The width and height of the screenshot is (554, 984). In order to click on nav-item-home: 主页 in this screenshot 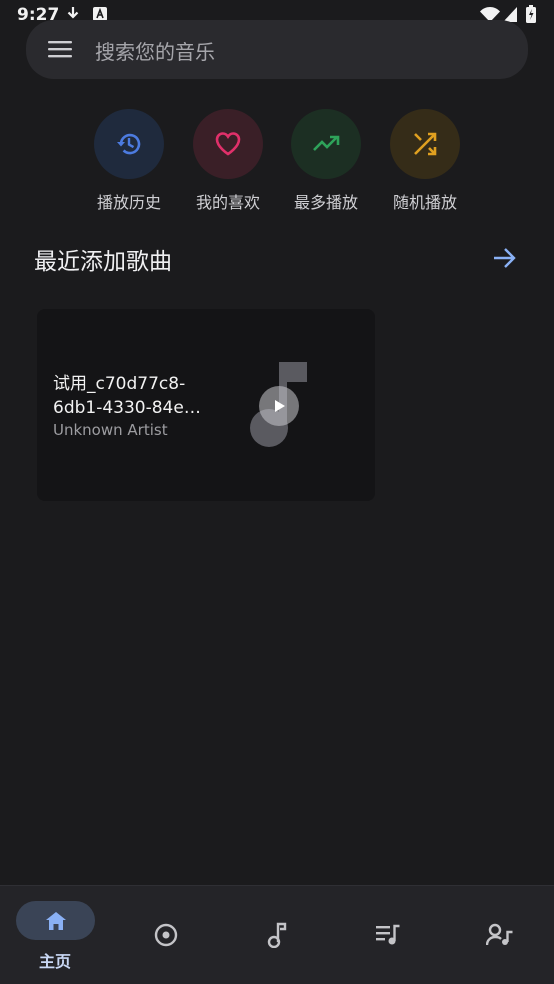, I will do `click(55, 935)`.